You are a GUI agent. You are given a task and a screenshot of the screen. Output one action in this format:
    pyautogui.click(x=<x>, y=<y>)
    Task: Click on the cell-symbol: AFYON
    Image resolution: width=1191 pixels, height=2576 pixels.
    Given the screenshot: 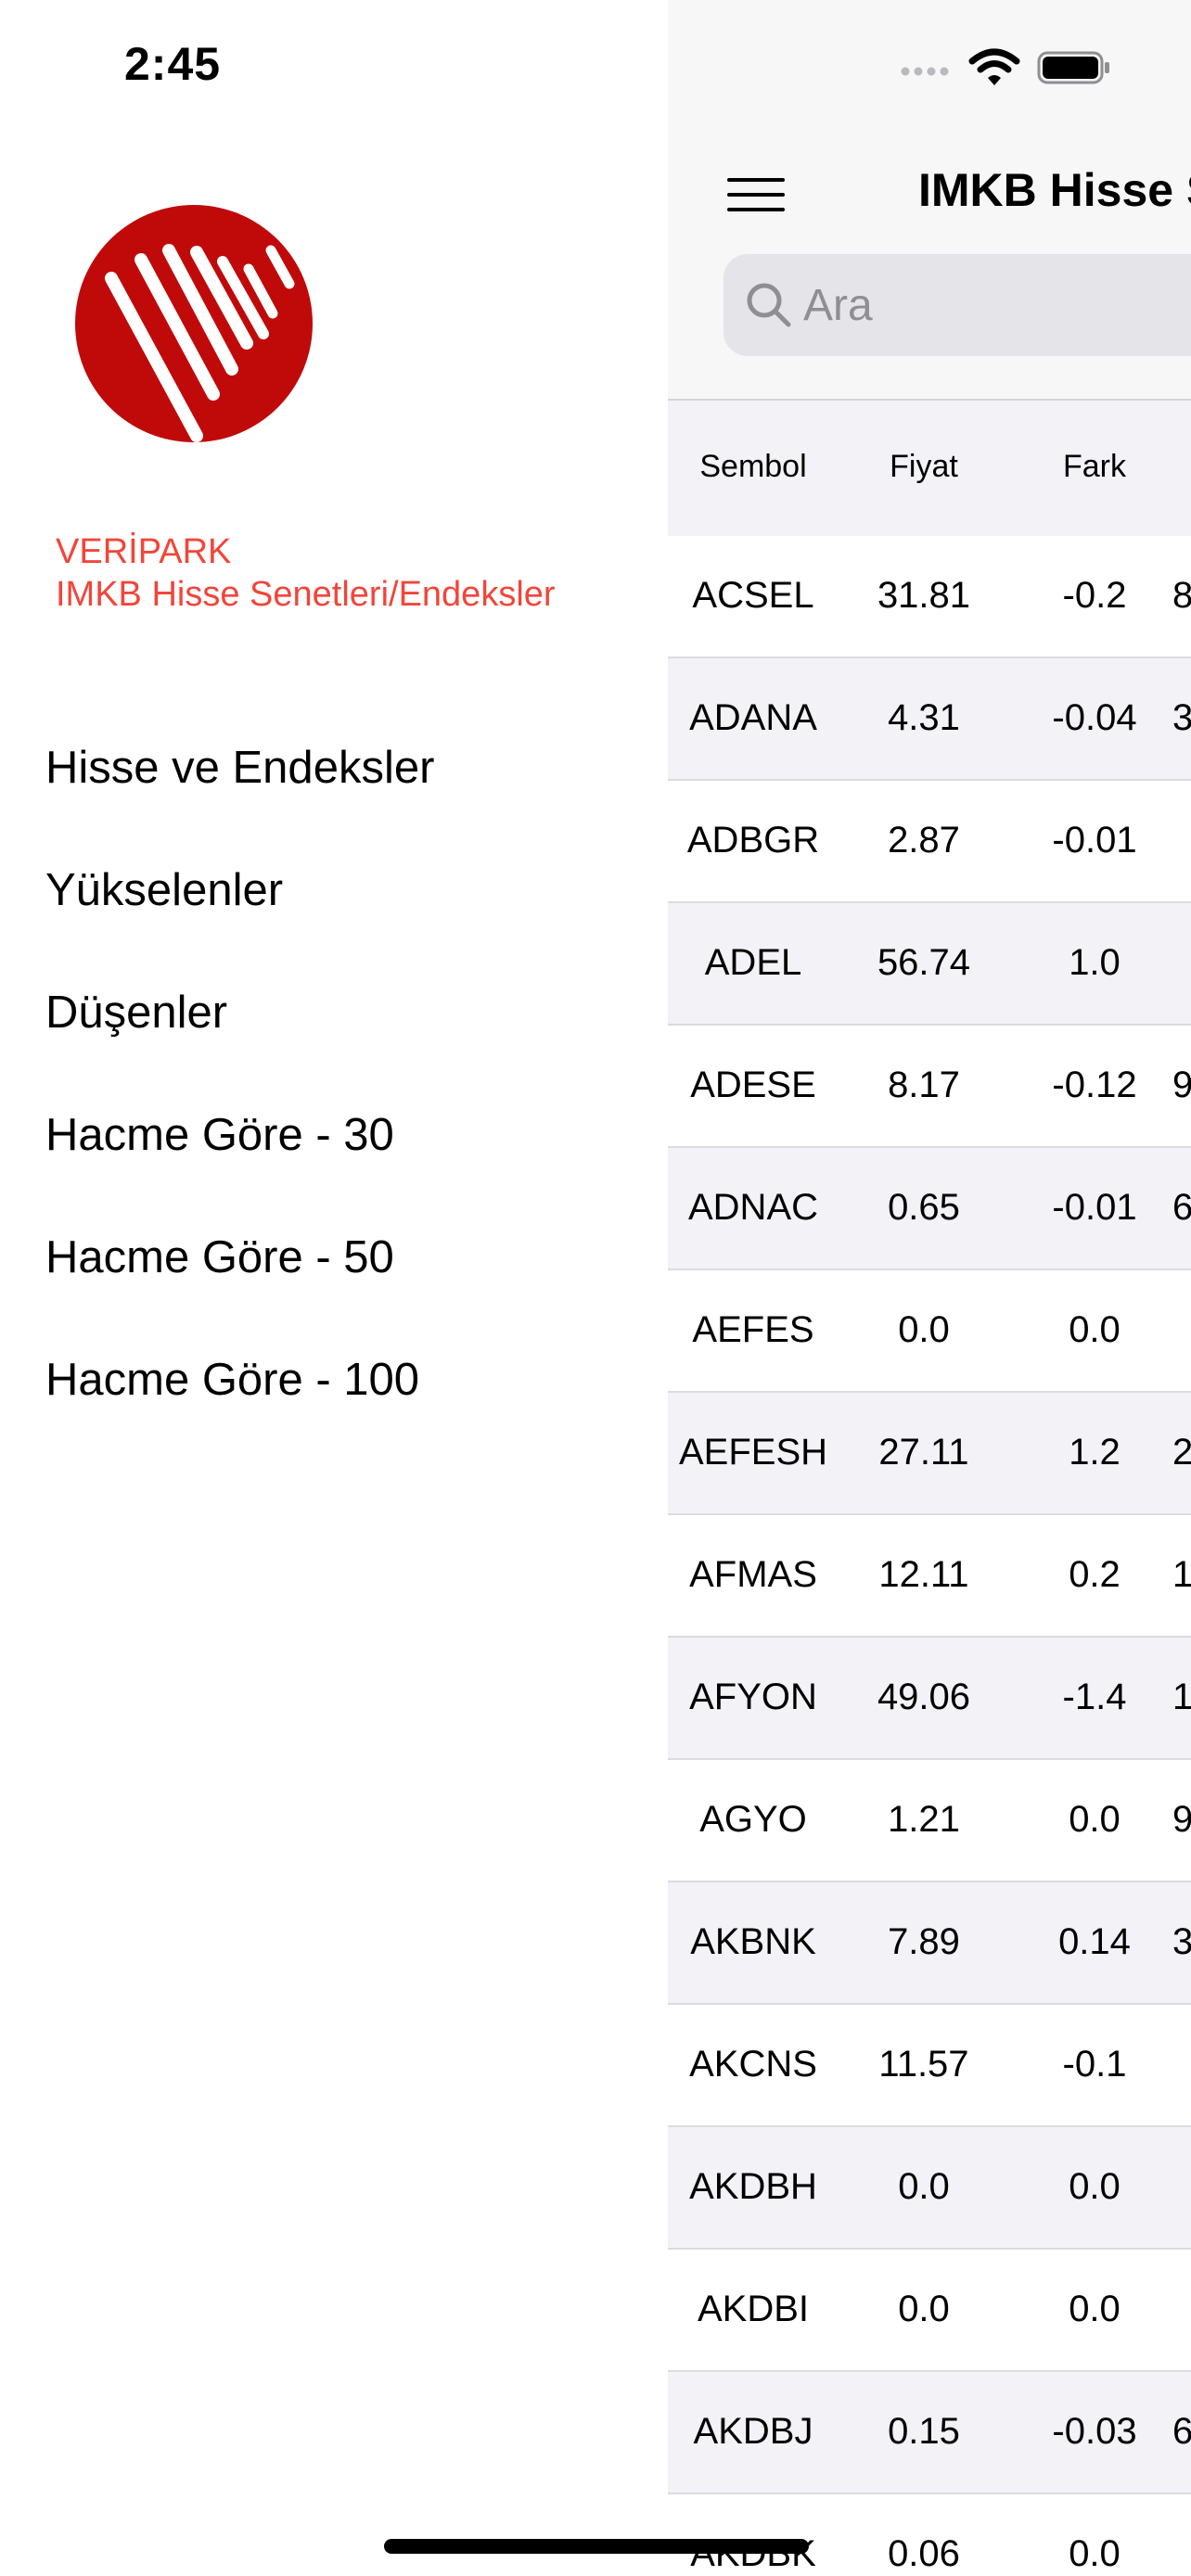 What is the action you would take?
    pyautogui.click(x=753, y=1697)
    